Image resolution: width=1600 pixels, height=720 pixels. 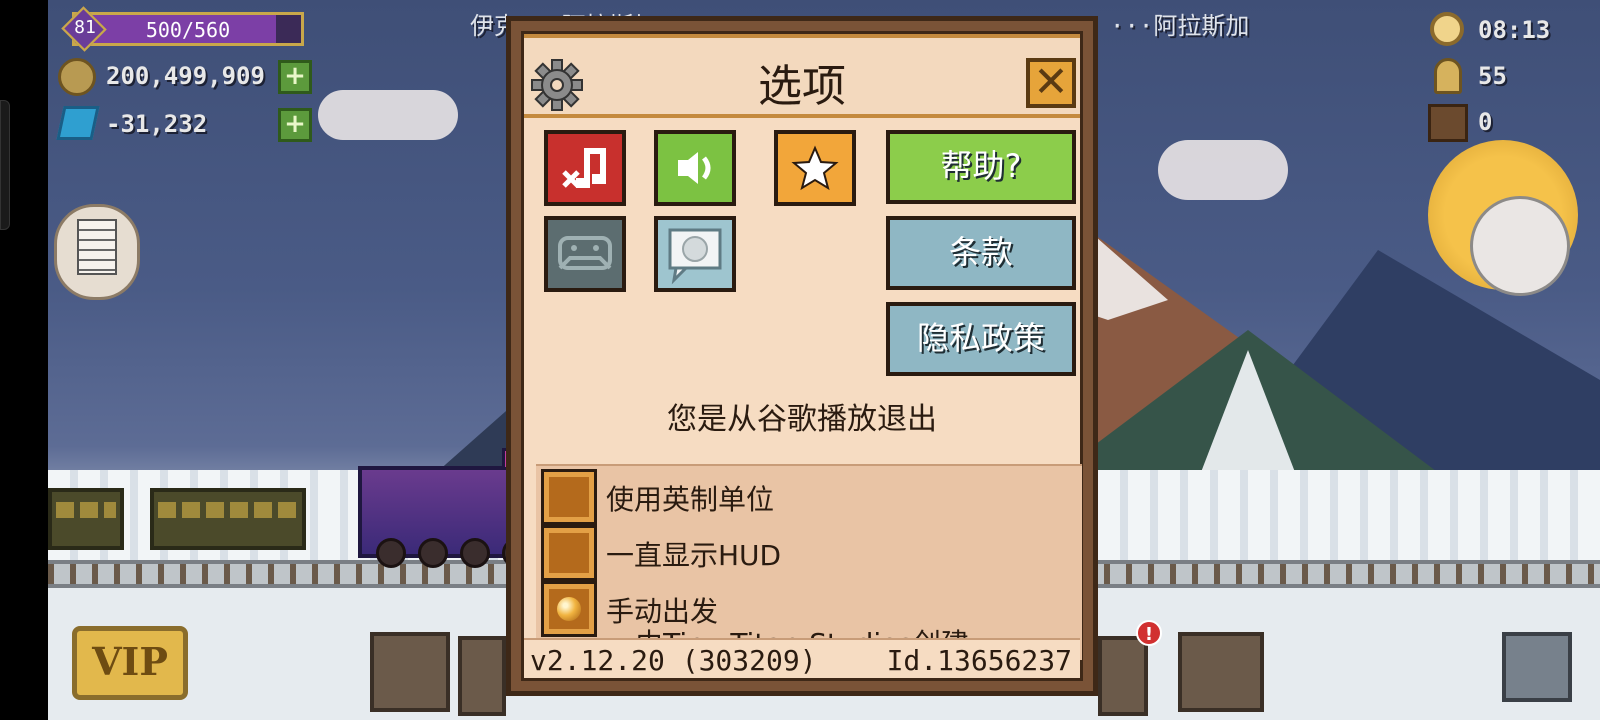 I want to click on sound-toggle-button, so click(x=695, y=168).